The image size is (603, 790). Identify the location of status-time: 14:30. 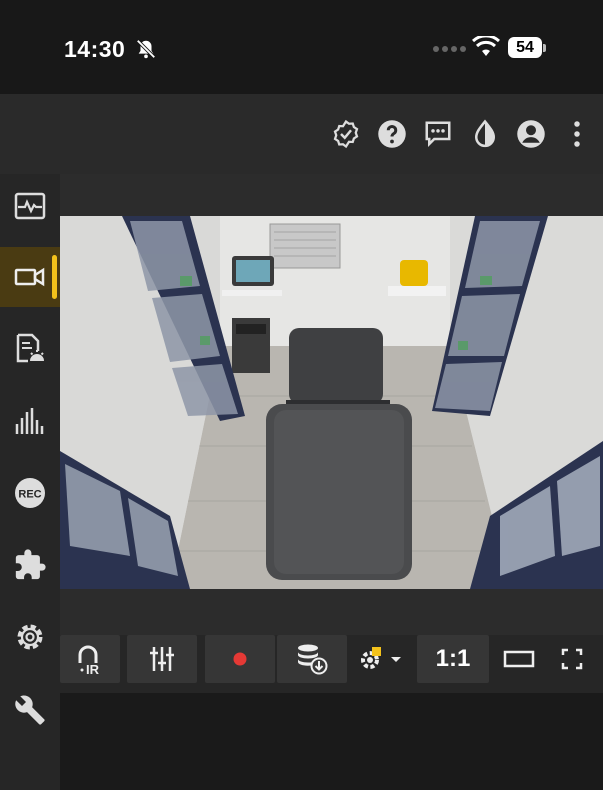
(95, 49).